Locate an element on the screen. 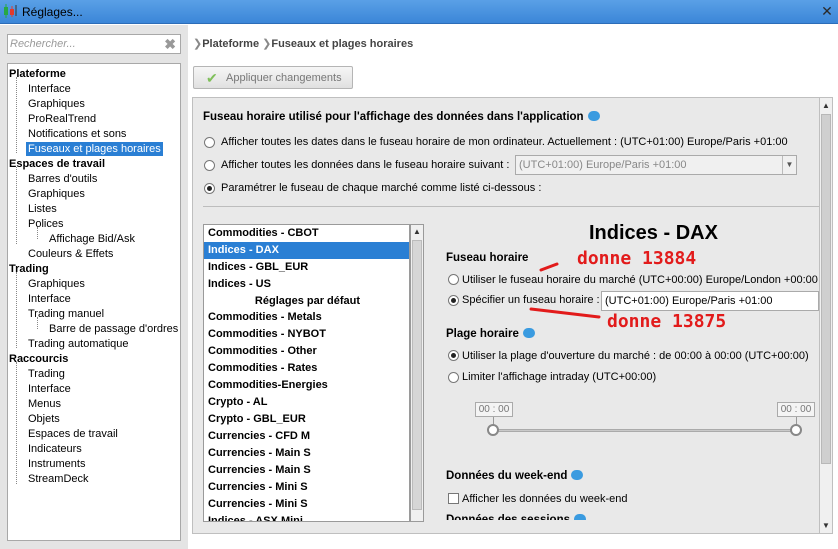  annotation-text-1: donne 13884 is located at coordinates (637, 258).